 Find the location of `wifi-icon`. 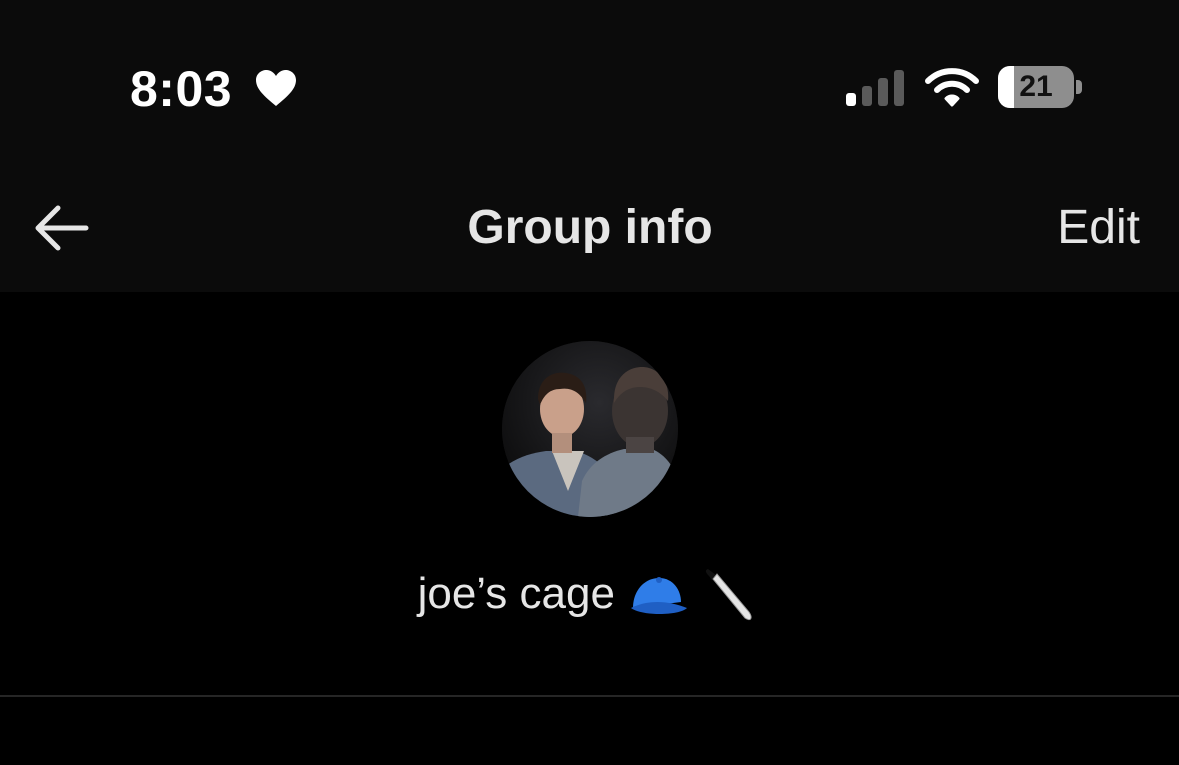

wifi-icon is located at coordinates (952, 87).